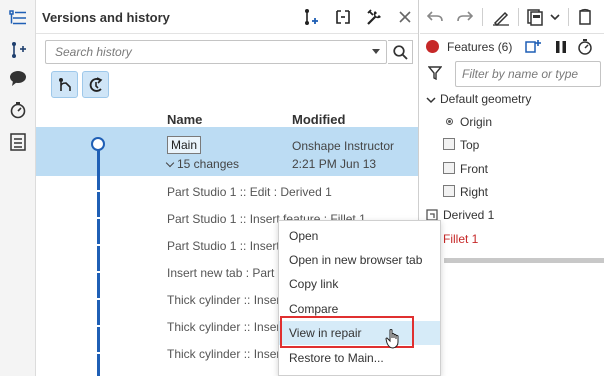  Describe the element at coordinates (334, 164) in the screenshot. I see `version-time: 2:21 PM Jun 13` at that location.